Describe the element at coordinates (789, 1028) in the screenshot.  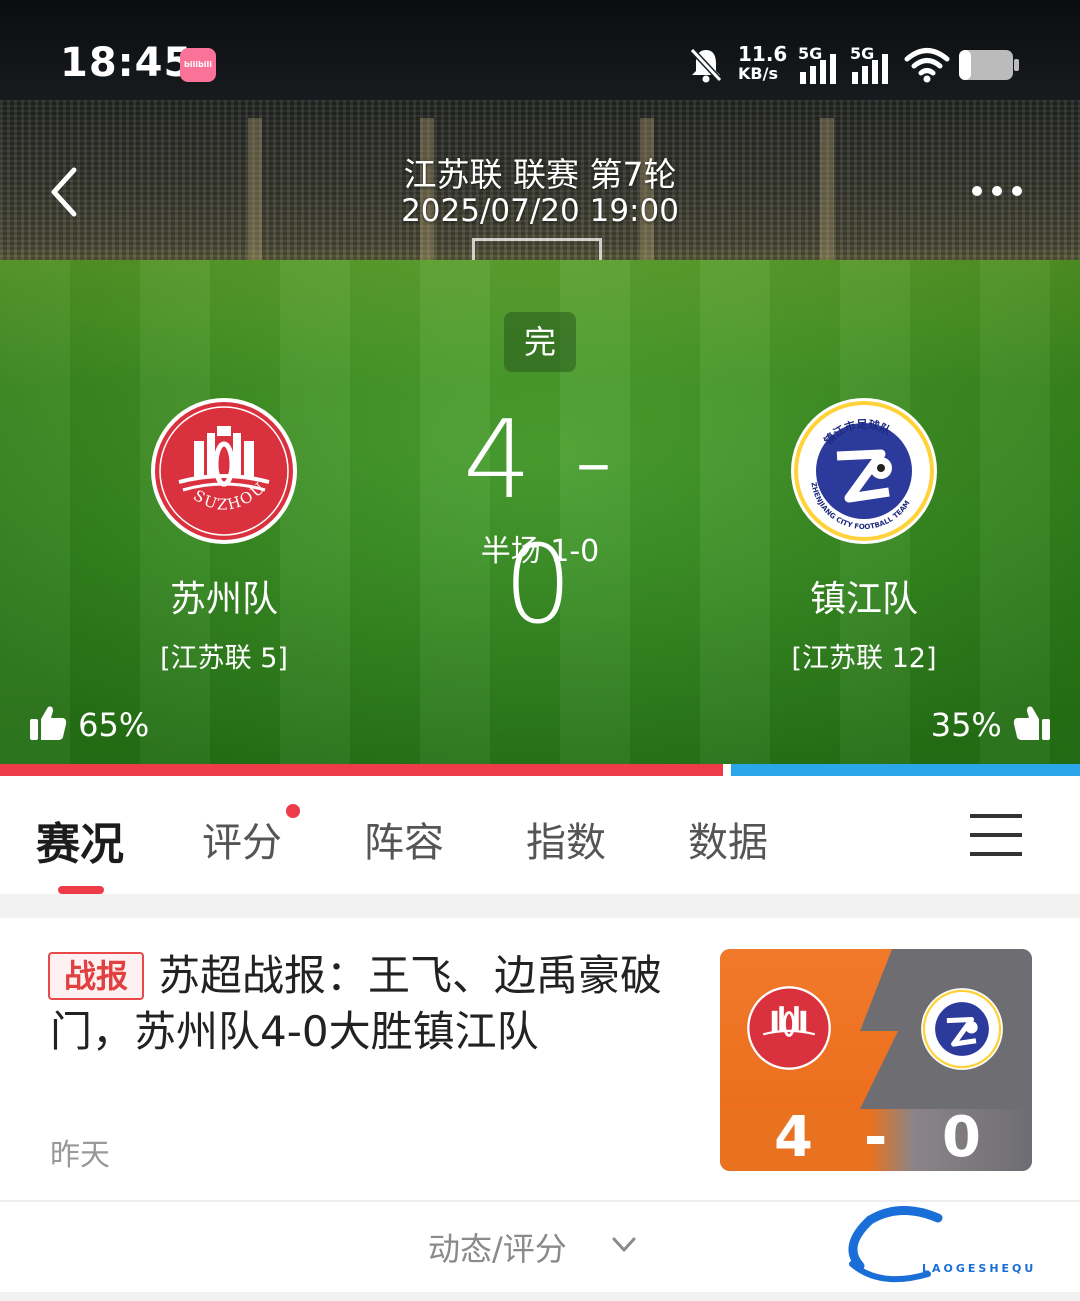
I see `home-team-logo-small` at that location.